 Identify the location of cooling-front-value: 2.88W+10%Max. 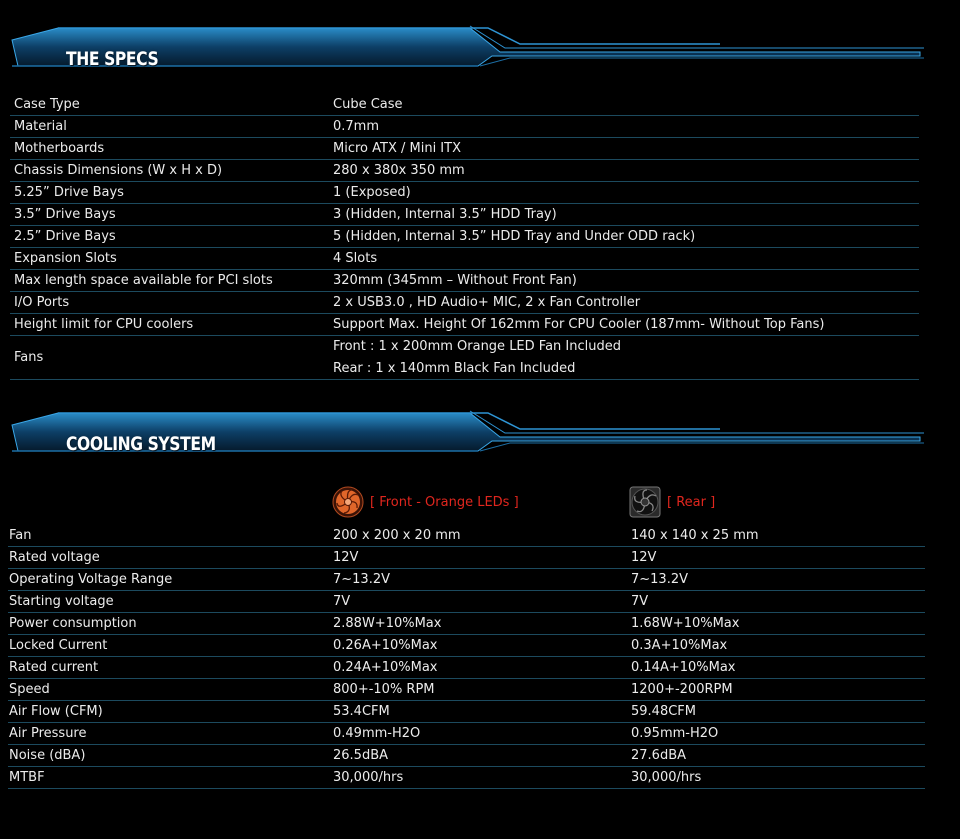
(387, 623).